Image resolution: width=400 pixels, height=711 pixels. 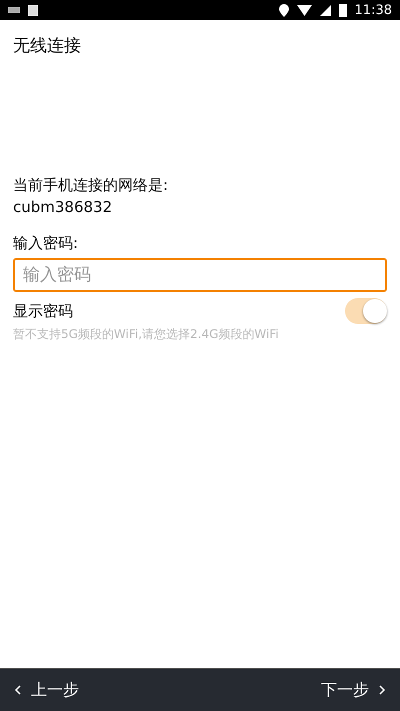 What do you see at coordinates (200, 275) in the screenshot?
I see `password-field: 输入密码` at bounding box center [200, 275].